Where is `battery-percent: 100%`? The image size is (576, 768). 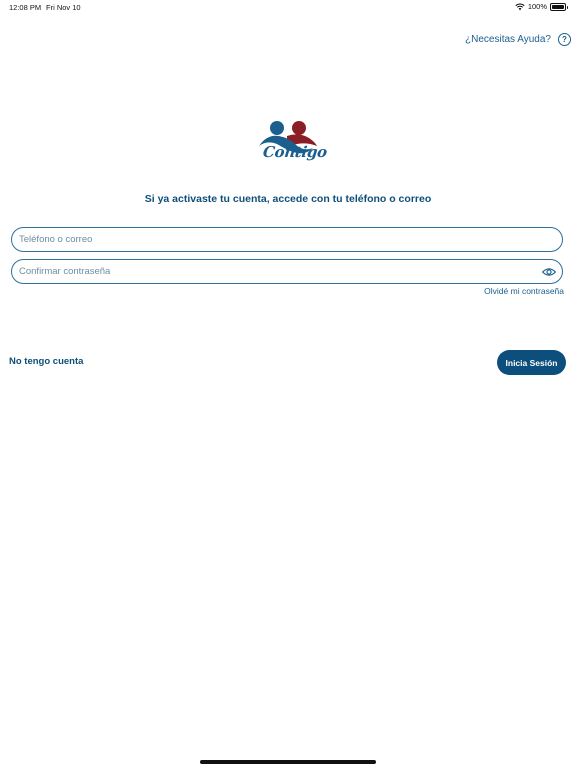
battery-percent: 100% is located at coordinates (537, 6).